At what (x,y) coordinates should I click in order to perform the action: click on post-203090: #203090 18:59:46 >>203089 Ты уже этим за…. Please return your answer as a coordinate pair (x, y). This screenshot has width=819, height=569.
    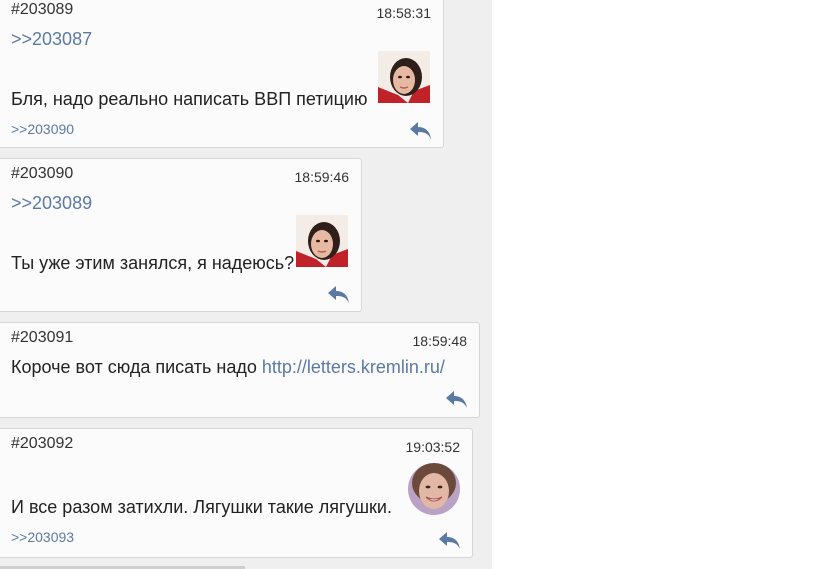
    Looking at the image, I should click on (181, 235).